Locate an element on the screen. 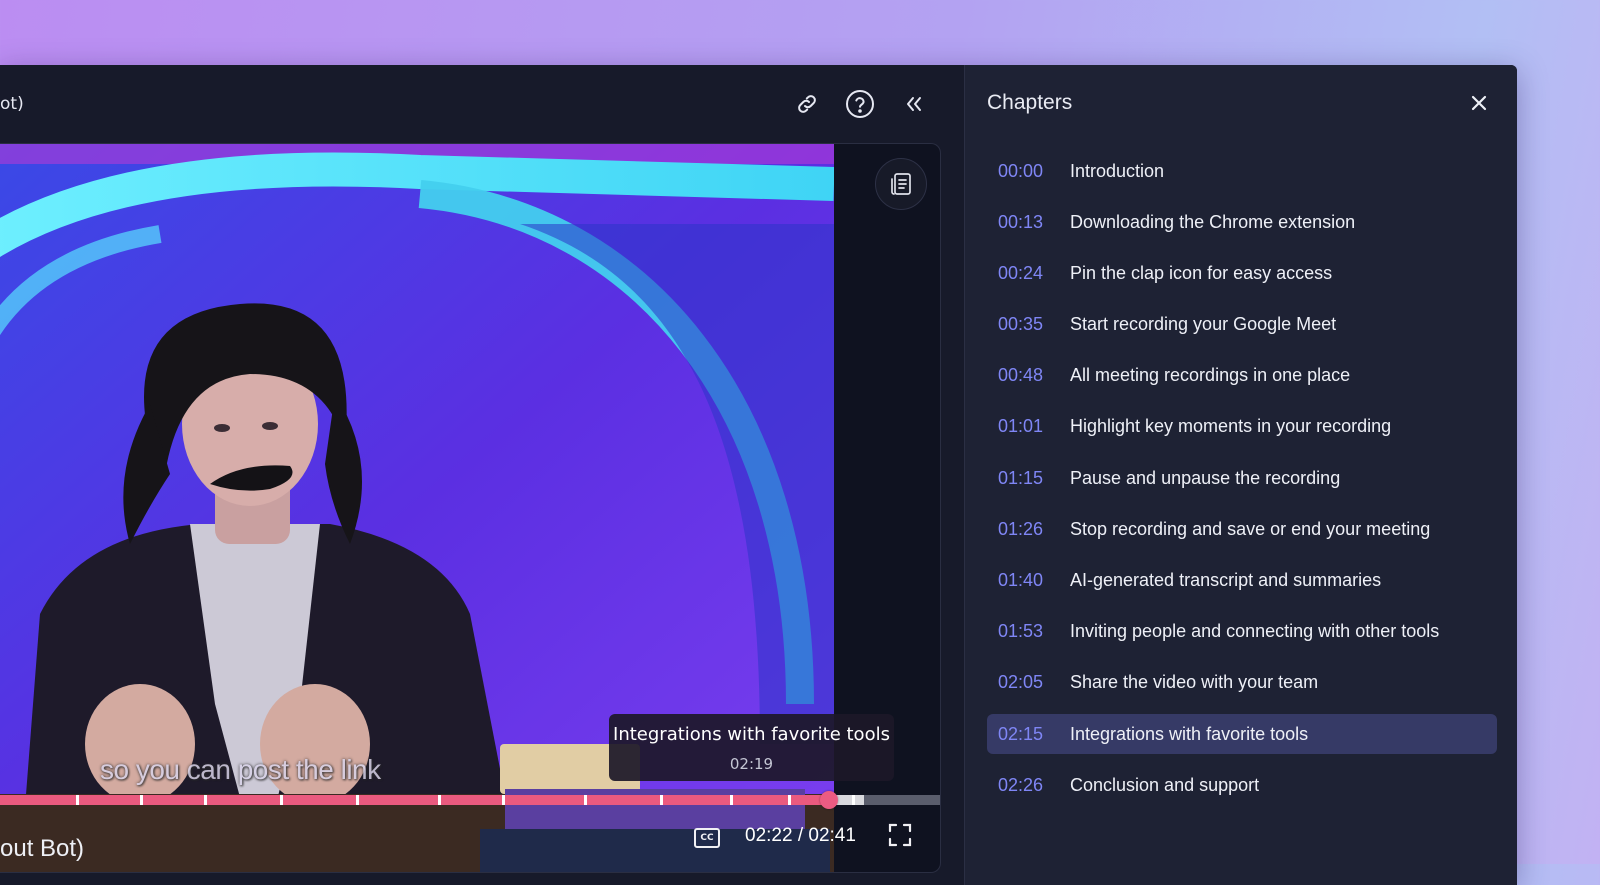 The image size is (1600, 885). chapter-title: All meeting recordings in one place is located at coordinates (1210, 375).